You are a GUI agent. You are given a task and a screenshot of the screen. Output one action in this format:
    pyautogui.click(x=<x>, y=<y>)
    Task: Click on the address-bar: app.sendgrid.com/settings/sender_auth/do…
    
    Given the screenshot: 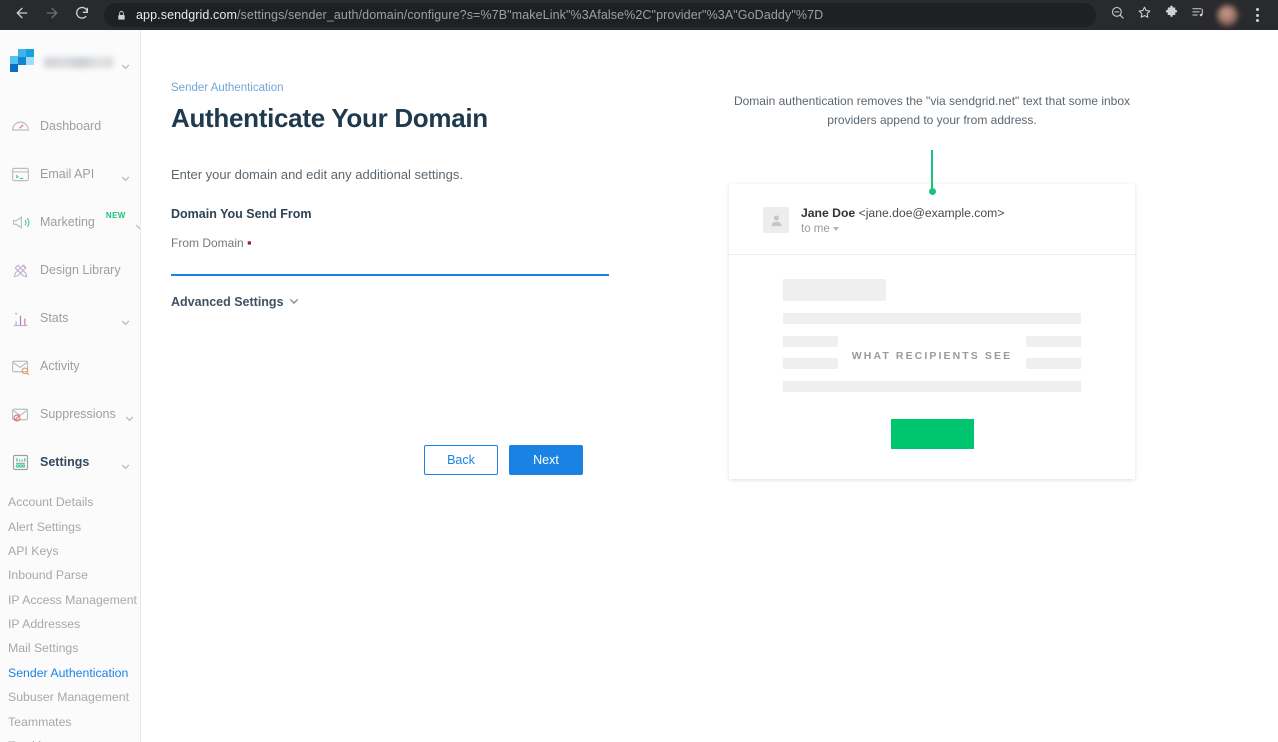 What is the action you would take?
    pyautogui.click(x=600, y=15)
    